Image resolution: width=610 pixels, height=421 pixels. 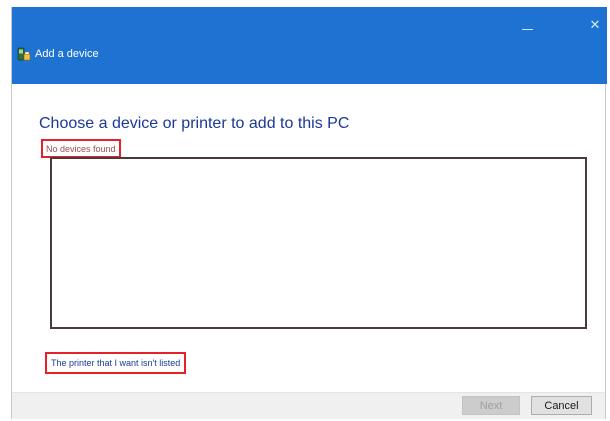 I want to click on printer-not-listed-link: The printer that I want isn't listed, so click(x=115, y=363).